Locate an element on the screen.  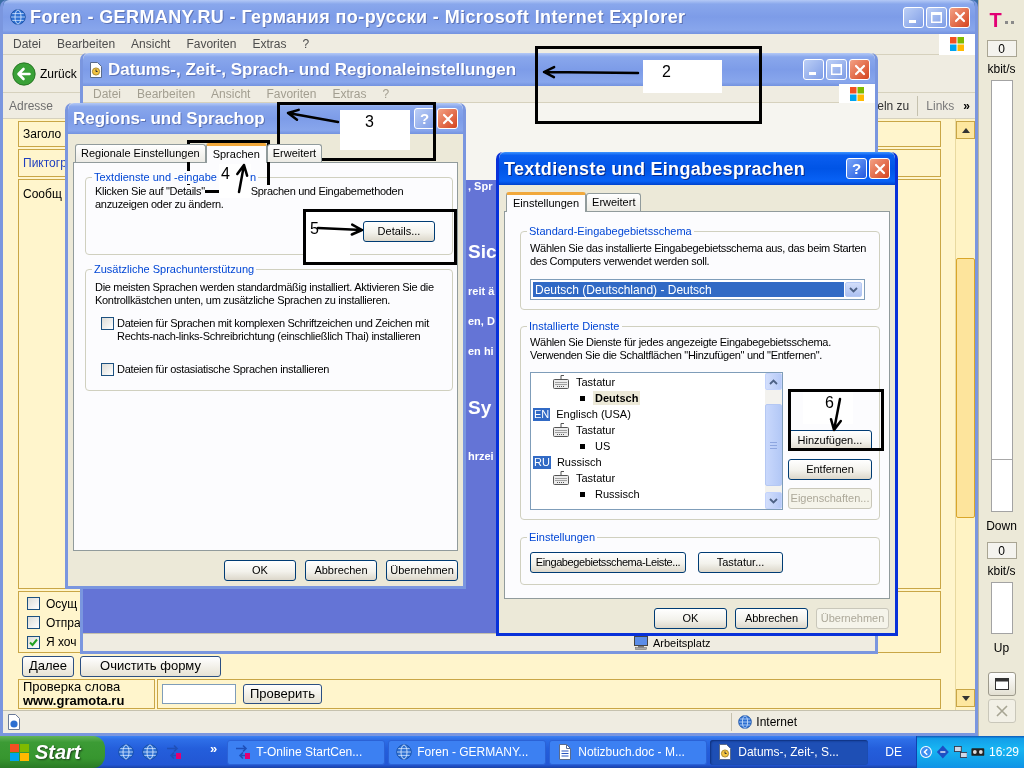
form-button: Далее is located at coordinates (48, 666).